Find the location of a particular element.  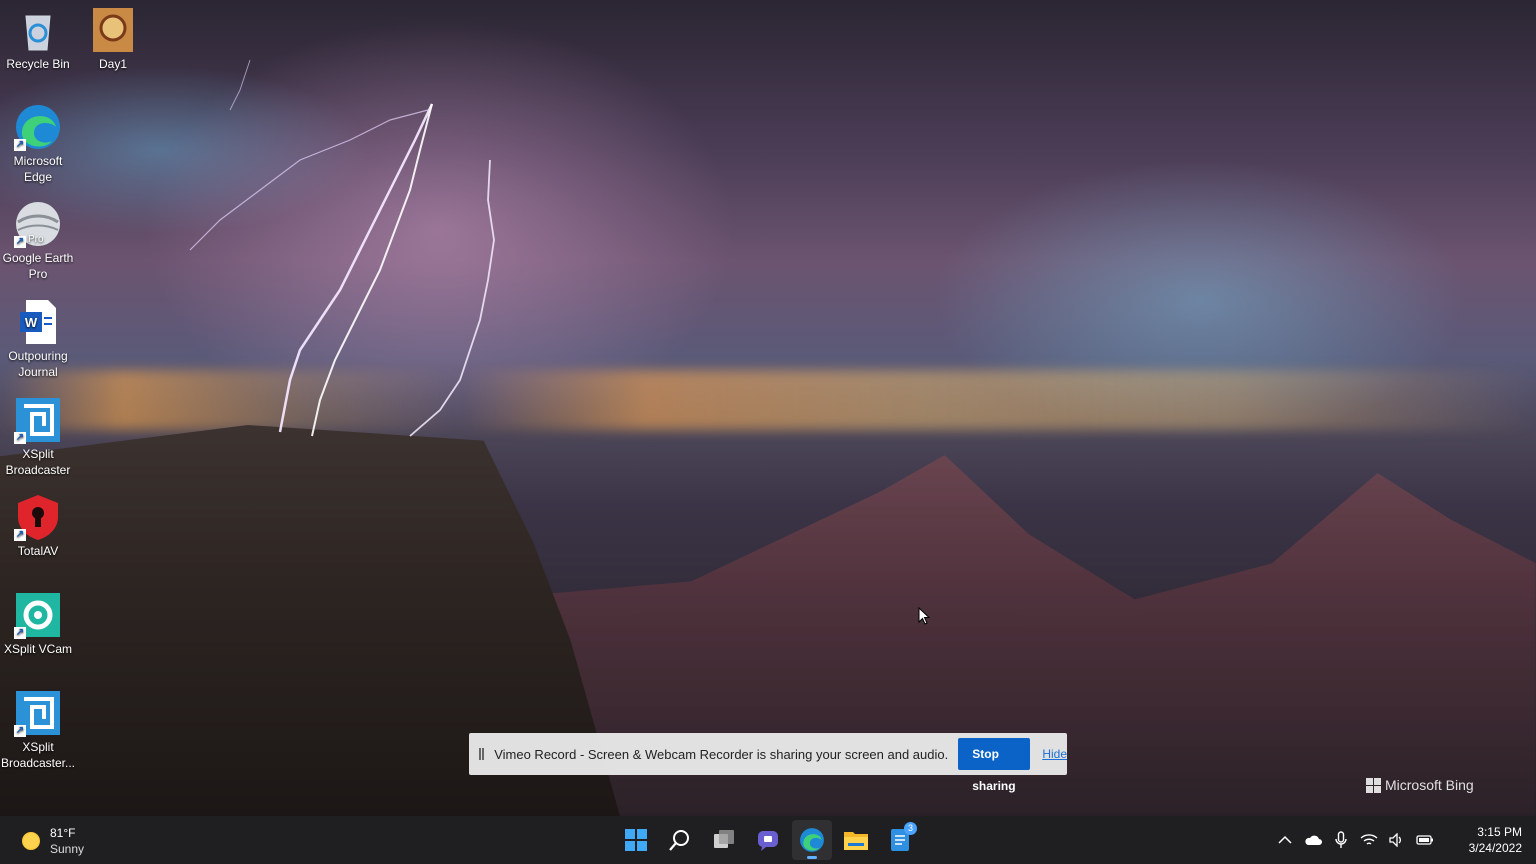

desktop-icon-day1: Day1 is located at coordinates (113, 39).